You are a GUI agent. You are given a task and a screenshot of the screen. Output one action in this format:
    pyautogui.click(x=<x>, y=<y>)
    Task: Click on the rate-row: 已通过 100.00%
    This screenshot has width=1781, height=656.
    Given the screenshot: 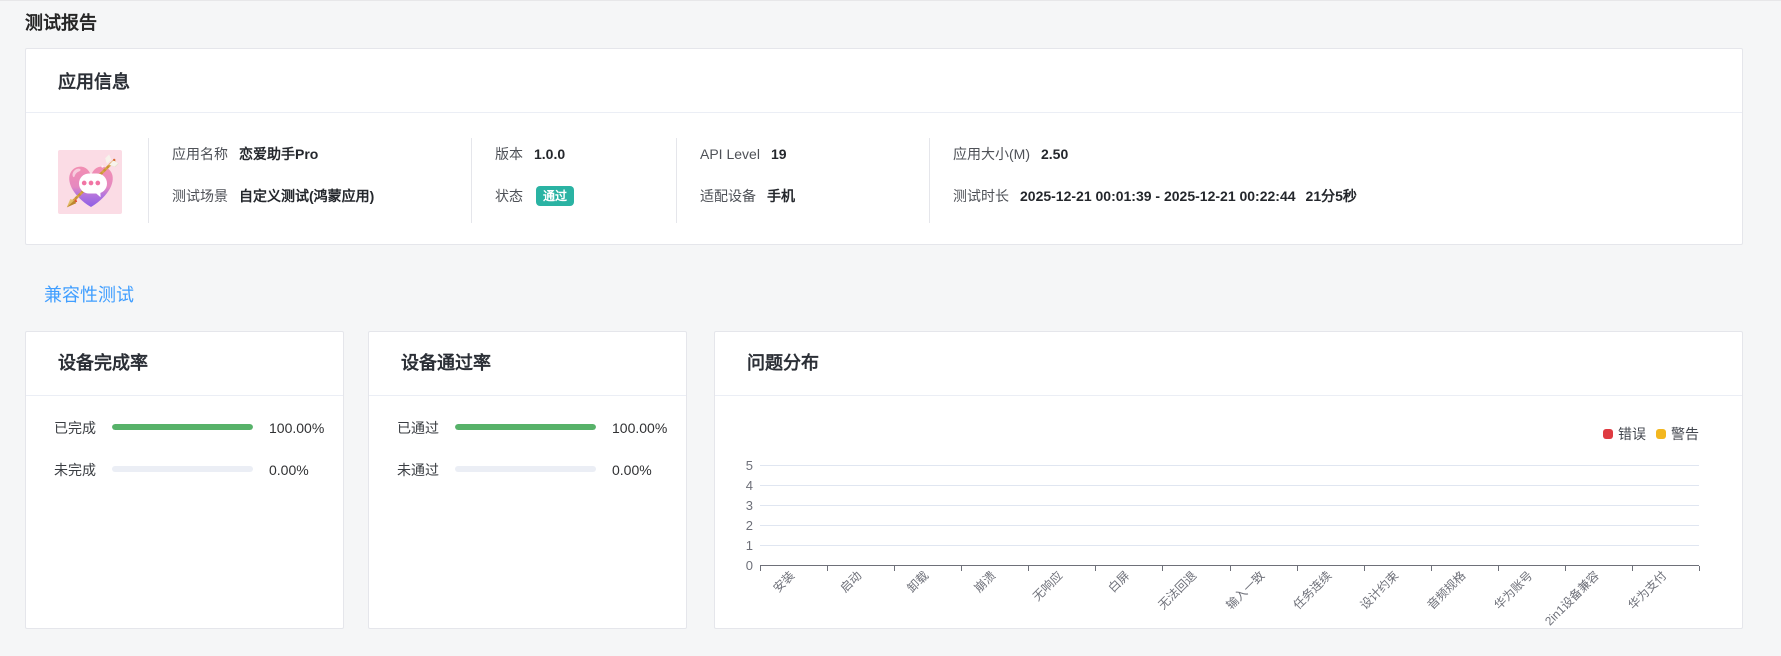 What is the action you would take?
    pyautogui.click(x=527, y=428)
    